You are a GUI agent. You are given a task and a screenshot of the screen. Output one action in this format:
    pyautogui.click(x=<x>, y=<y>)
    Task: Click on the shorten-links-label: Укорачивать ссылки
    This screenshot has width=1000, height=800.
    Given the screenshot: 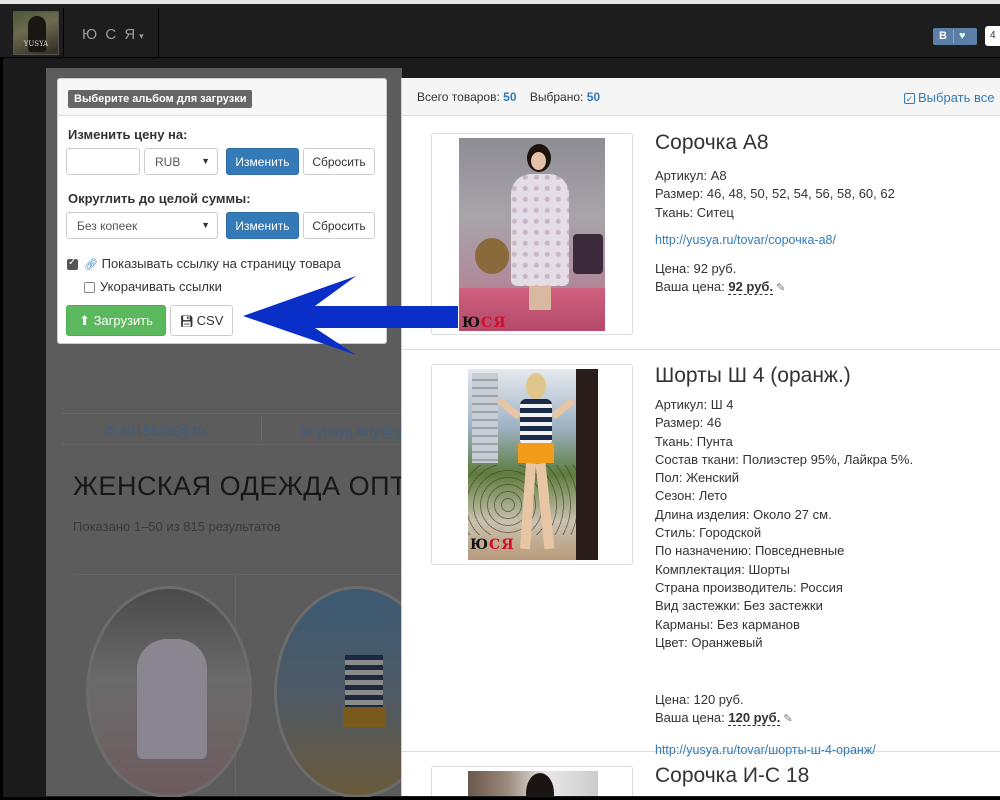 What is the action you would take?
    pyautogui.click(x=161, y=286)
    